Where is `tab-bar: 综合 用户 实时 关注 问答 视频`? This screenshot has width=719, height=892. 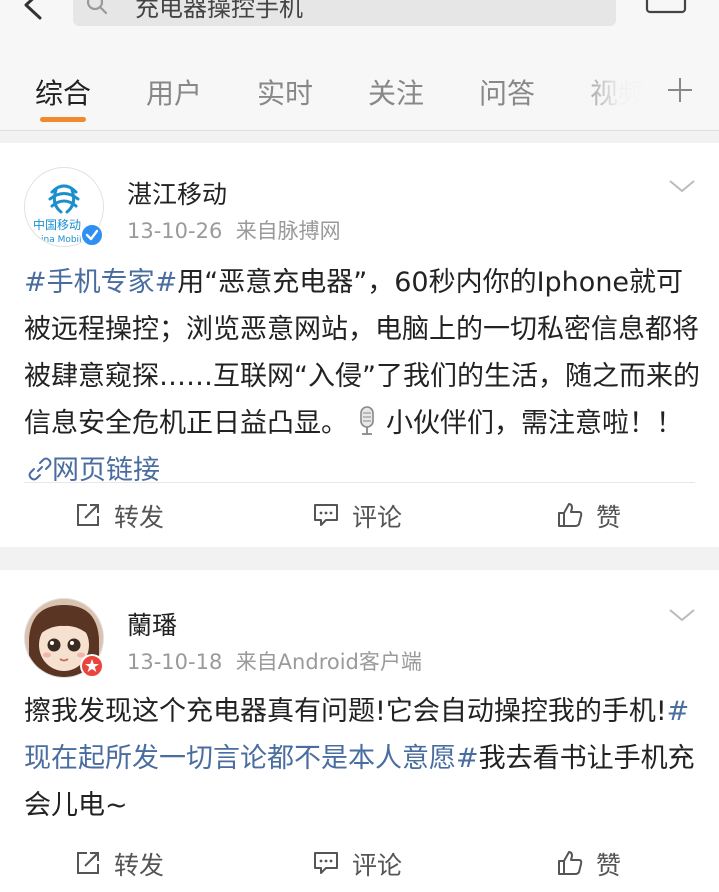
tab-bar: 综合 用户 实时 关注 问答 视频 is located at coordinates (359, 88).